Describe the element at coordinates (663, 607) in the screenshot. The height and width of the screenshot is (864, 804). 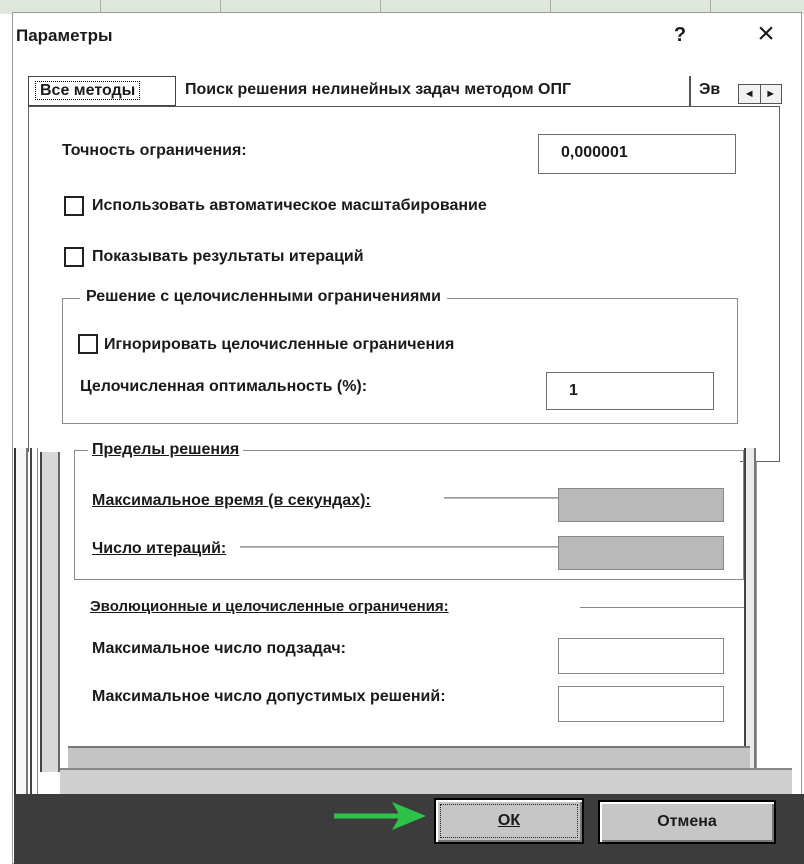
I see `group-divider` at that location.